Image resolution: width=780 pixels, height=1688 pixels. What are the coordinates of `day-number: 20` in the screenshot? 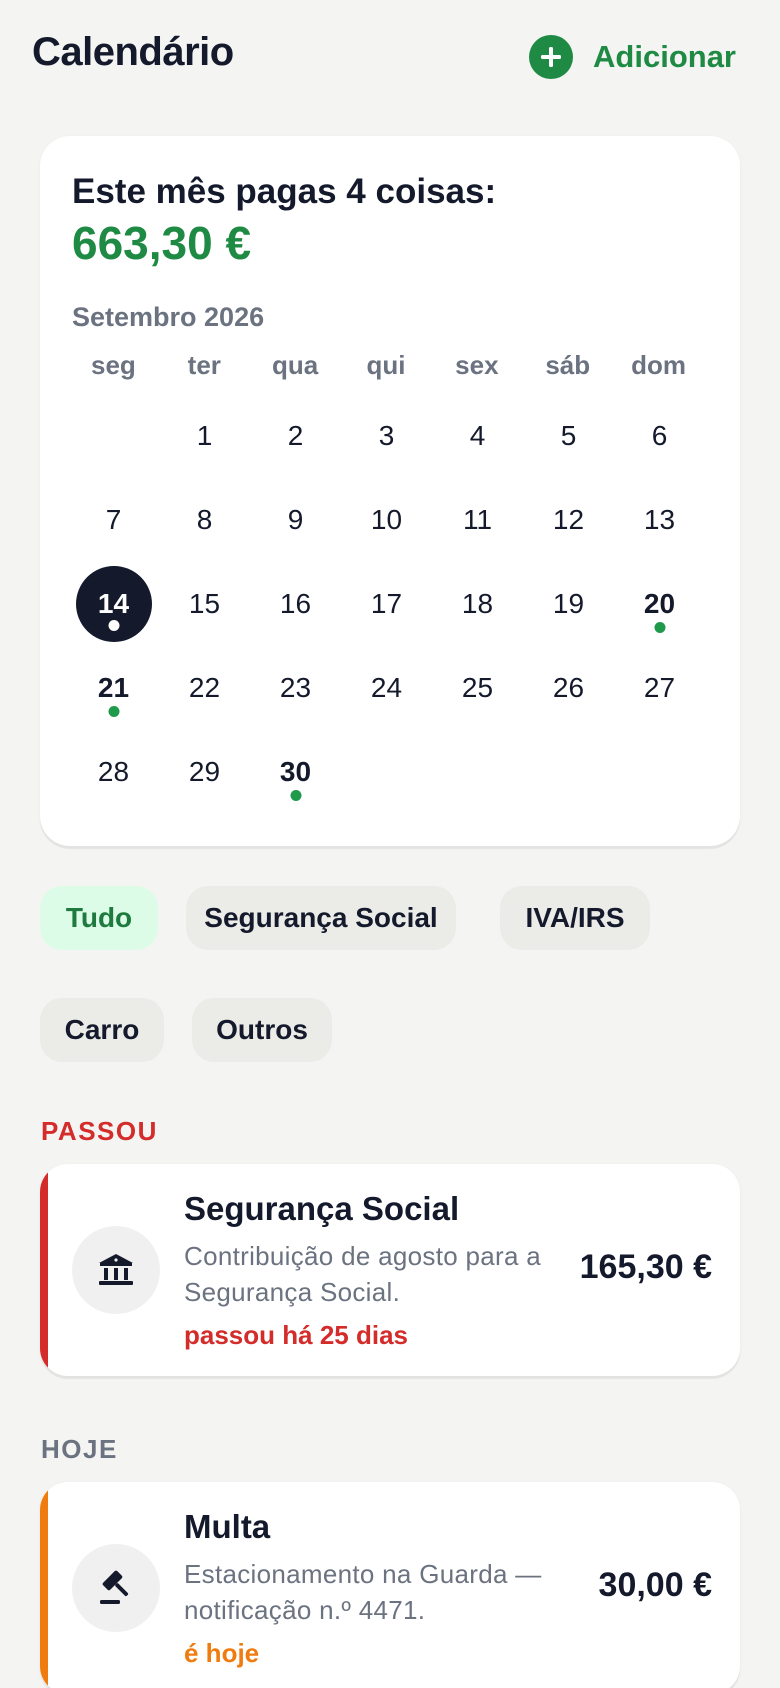 It's located at (659, 603).